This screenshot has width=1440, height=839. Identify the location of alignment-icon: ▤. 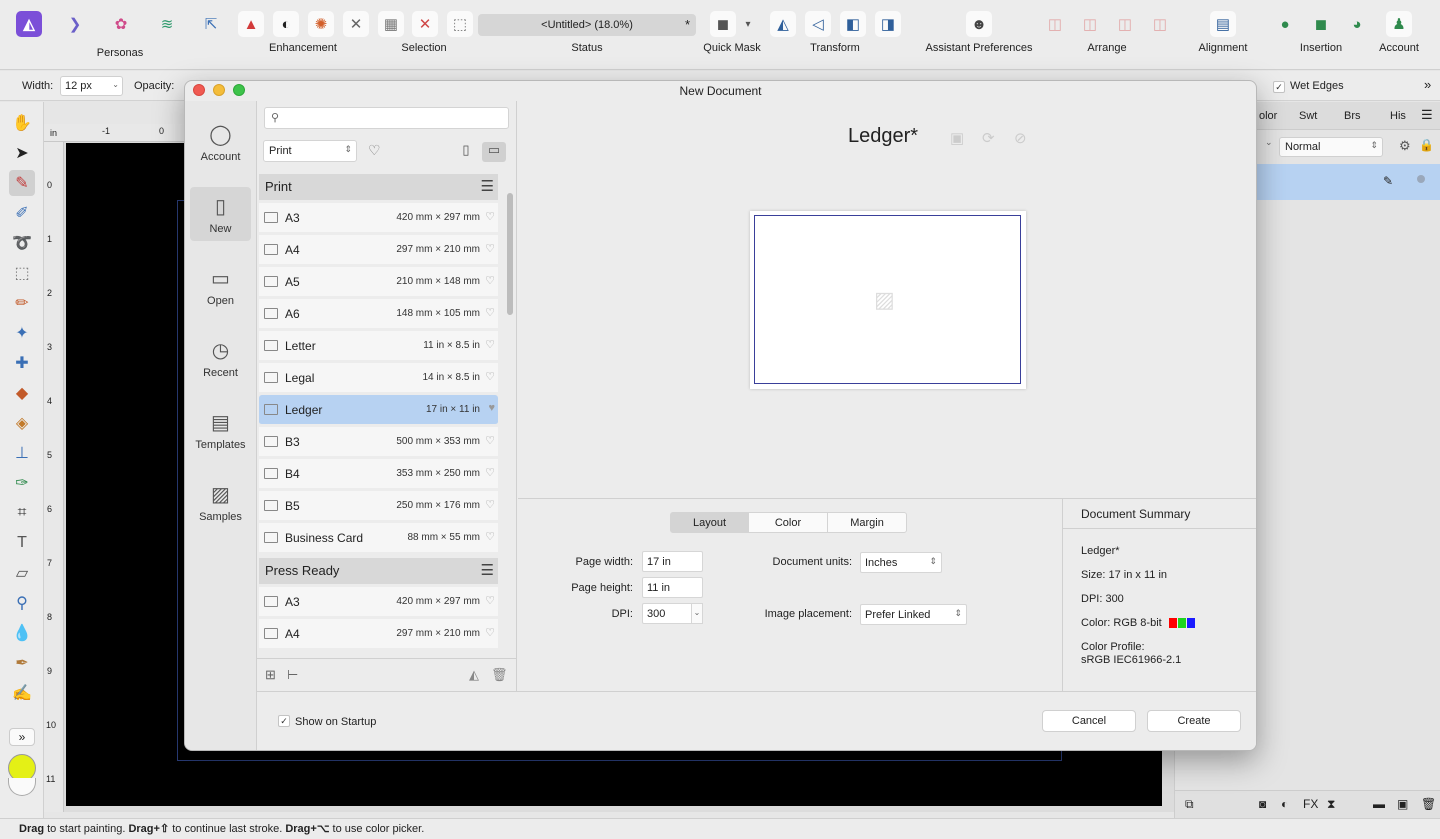
(1223, 24).